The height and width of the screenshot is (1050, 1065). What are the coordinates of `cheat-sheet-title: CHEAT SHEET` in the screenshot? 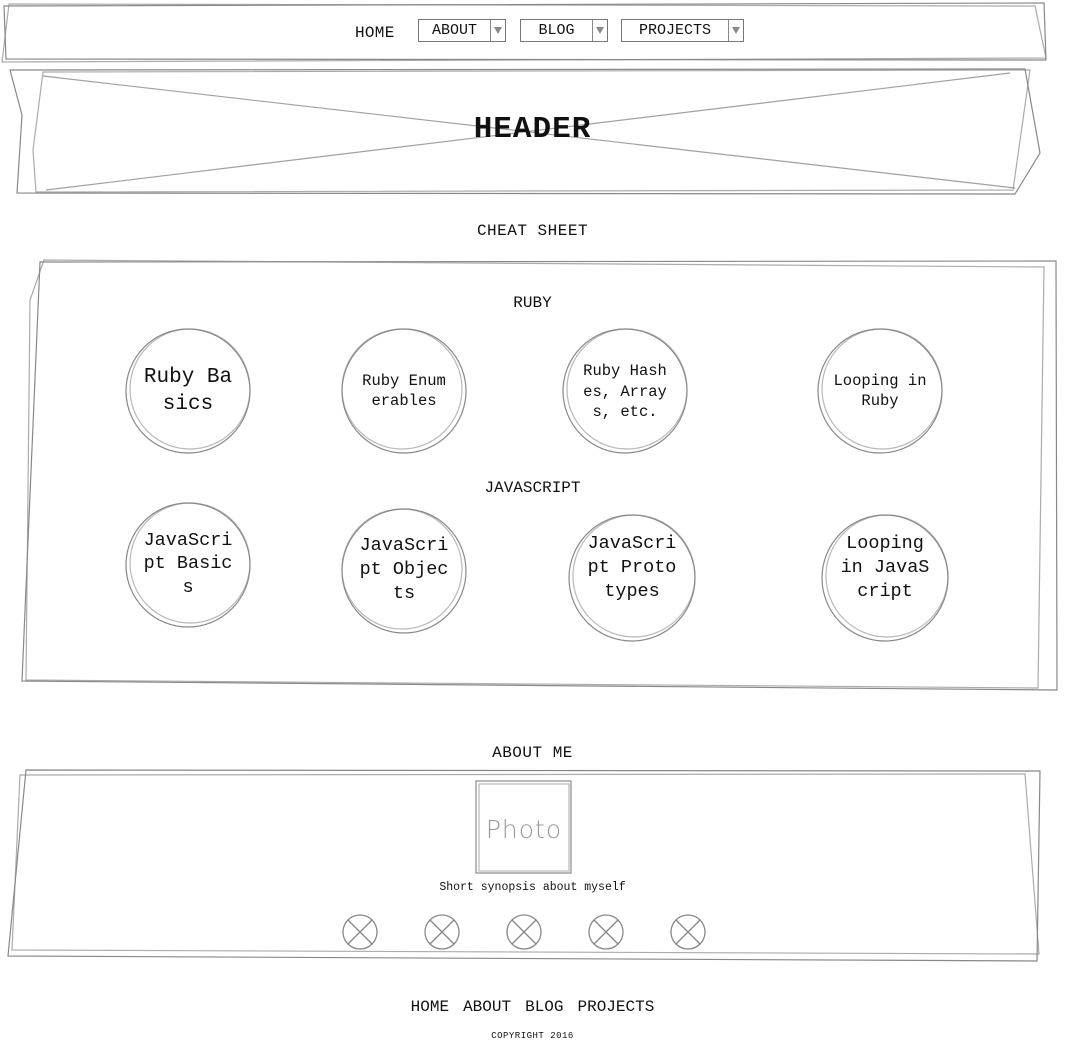 It's located at (532, 231).